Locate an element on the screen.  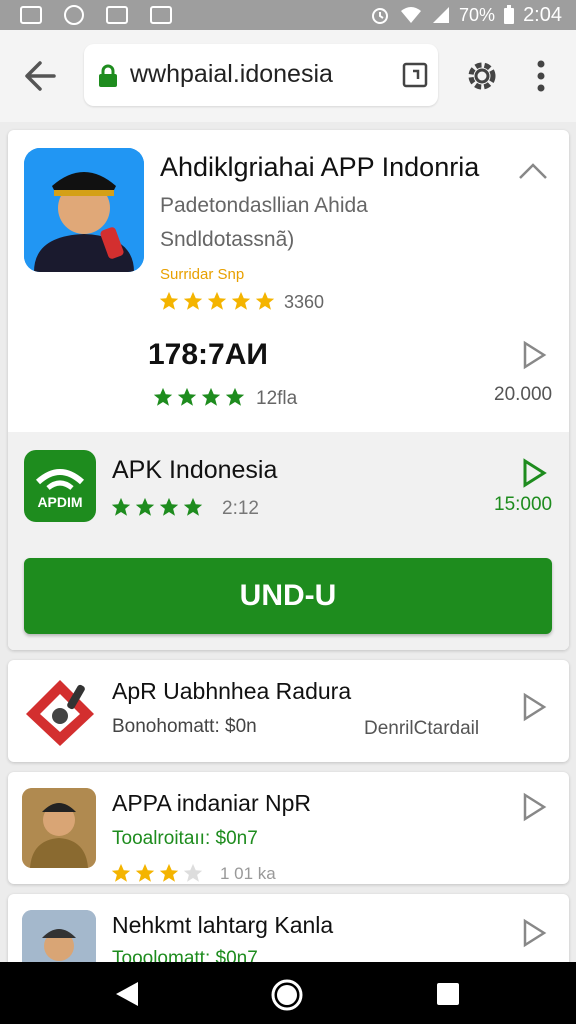
featured-tag: Surridar Snp is located at coordinates (202, 274).